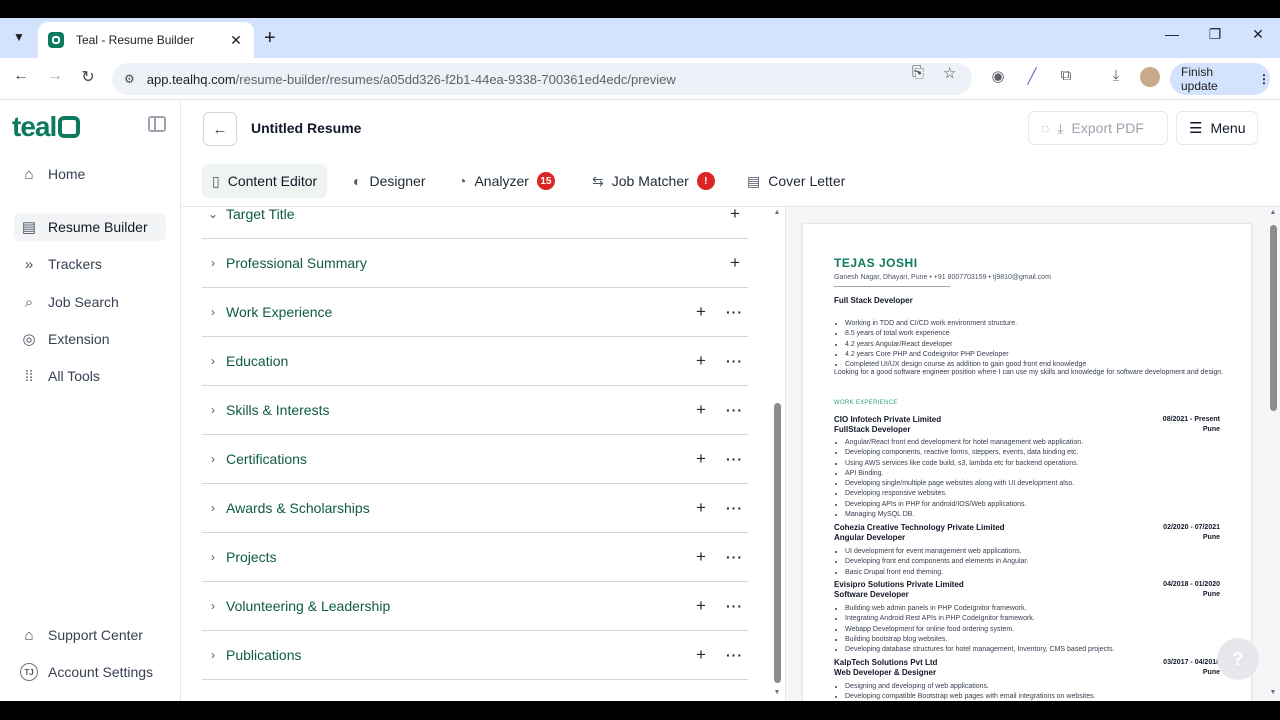  Describe the element at coordinates (1238, 659) in the screenshot. I see `help-button: ?` at that location.